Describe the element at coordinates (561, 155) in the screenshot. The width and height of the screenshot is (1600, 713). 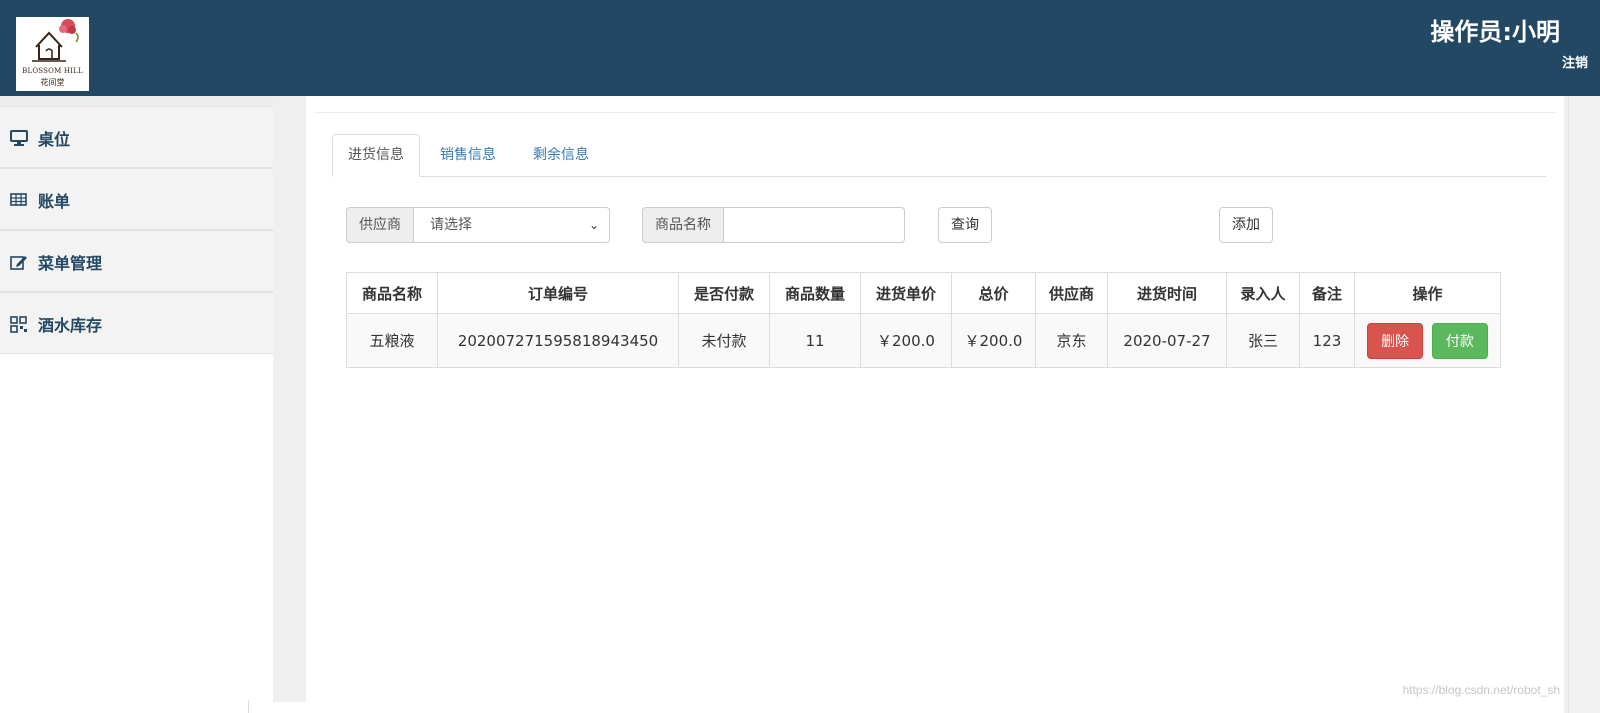
I see `tab-remaining-info: 剩余信息` at that location.